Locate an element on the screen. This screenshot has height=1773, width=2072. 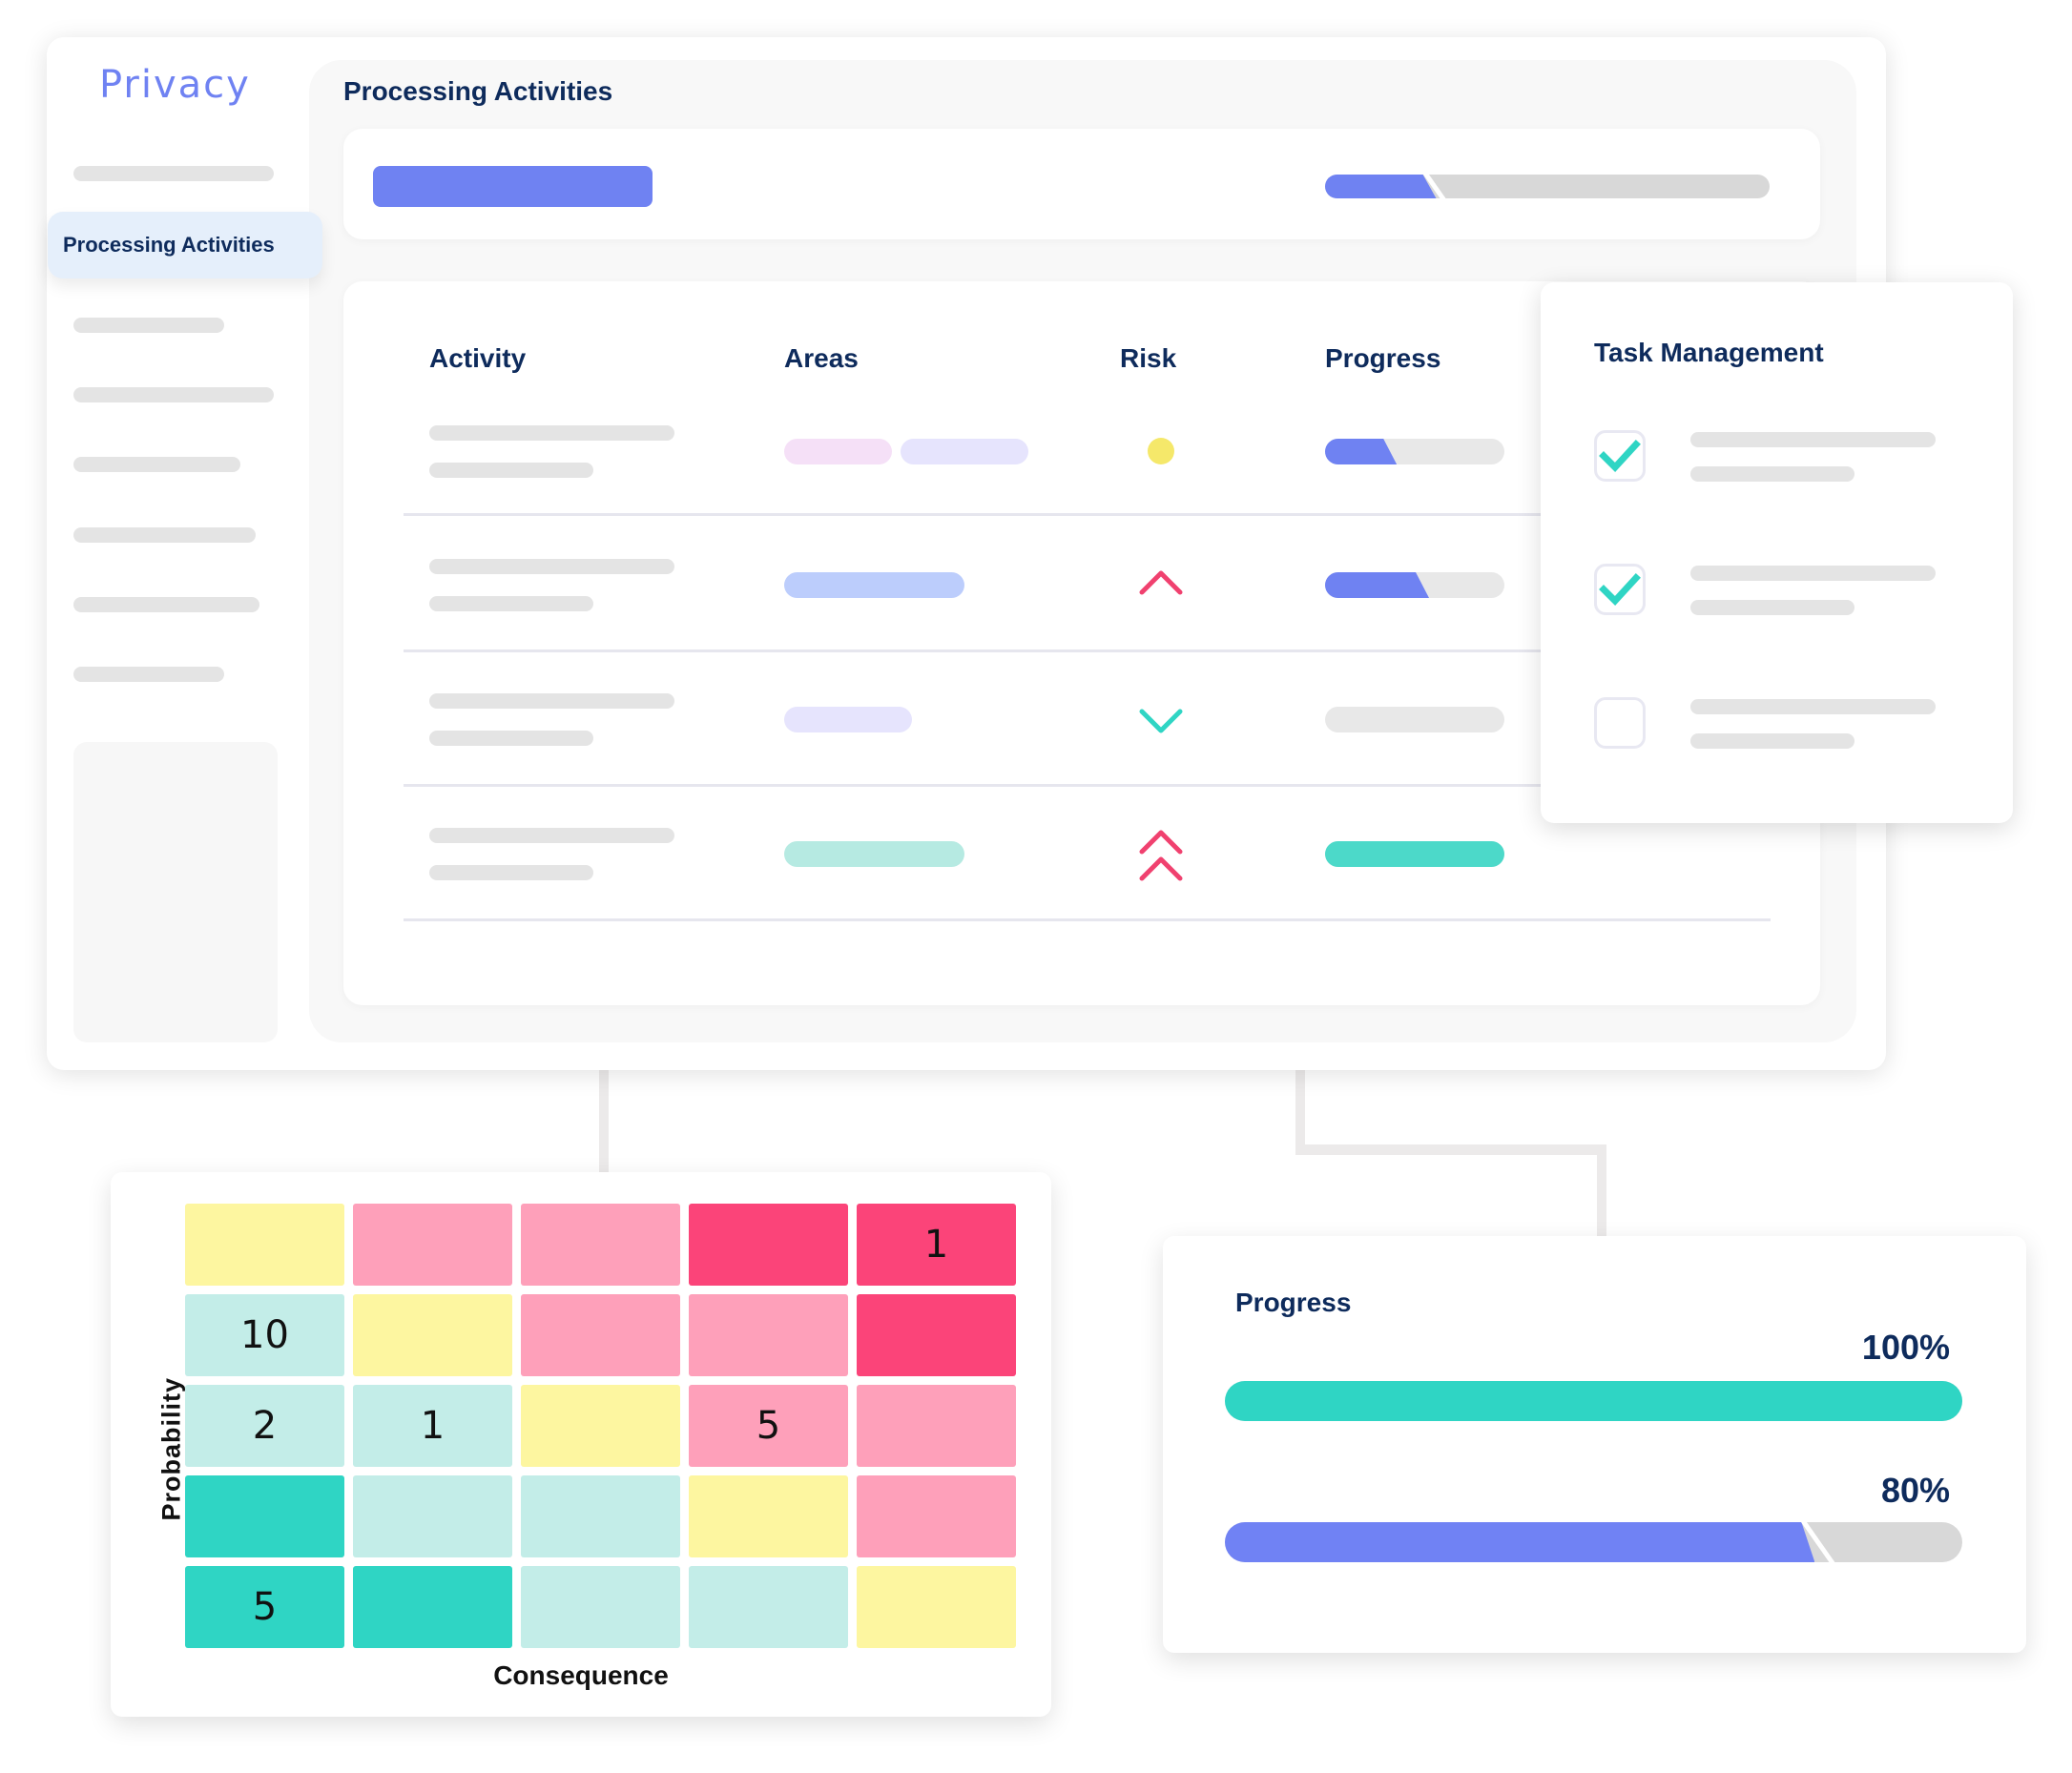
risk-low-chevron-down-icon is located at coordinates (1161, 719).